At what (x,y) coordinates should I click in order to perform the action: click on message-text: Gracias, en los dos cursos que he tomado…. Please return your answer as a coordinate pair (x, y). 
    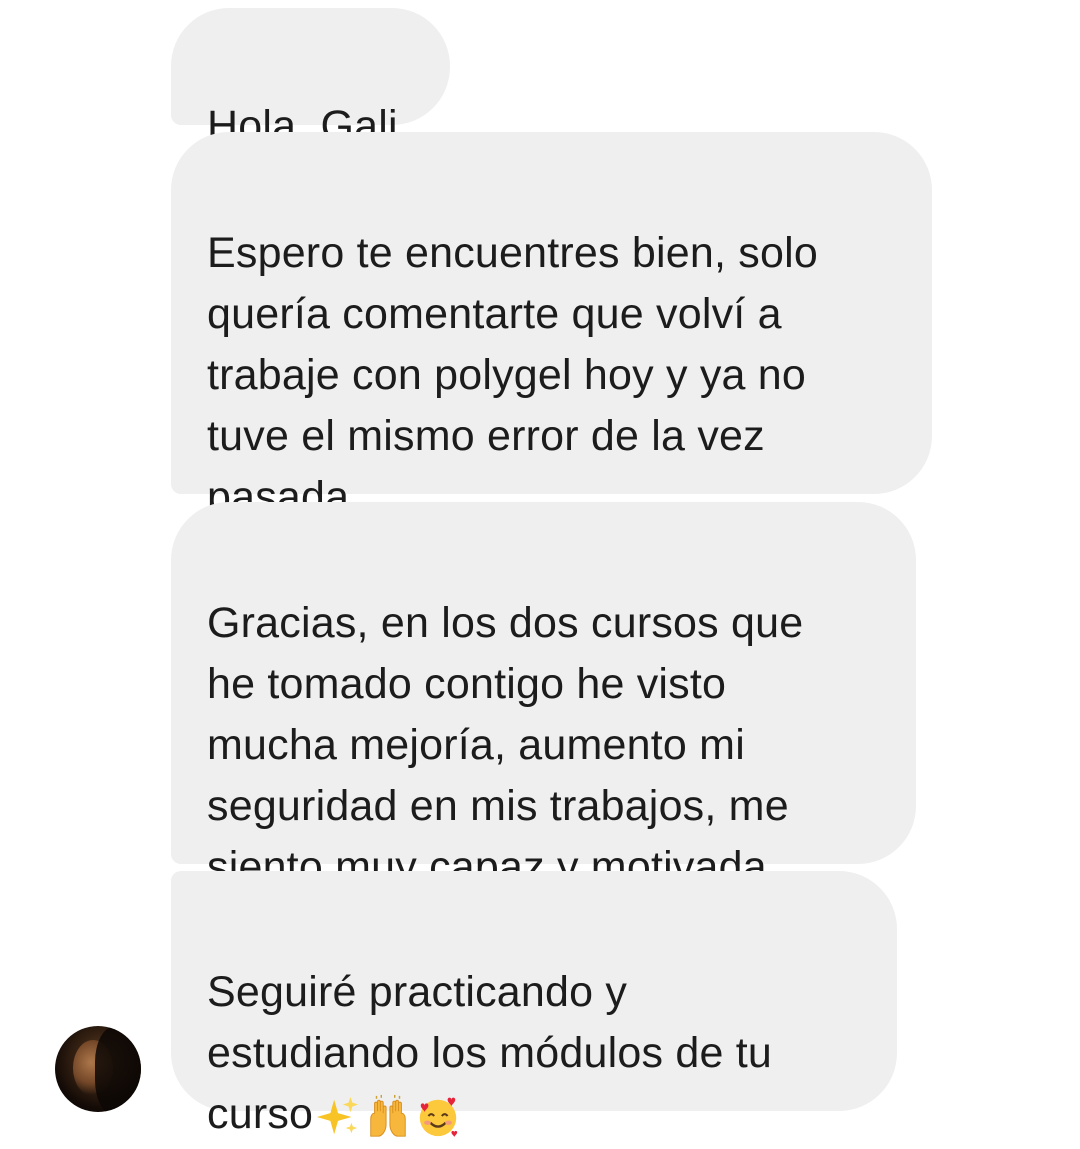
    Looking at the image, I should click on (505, 745).